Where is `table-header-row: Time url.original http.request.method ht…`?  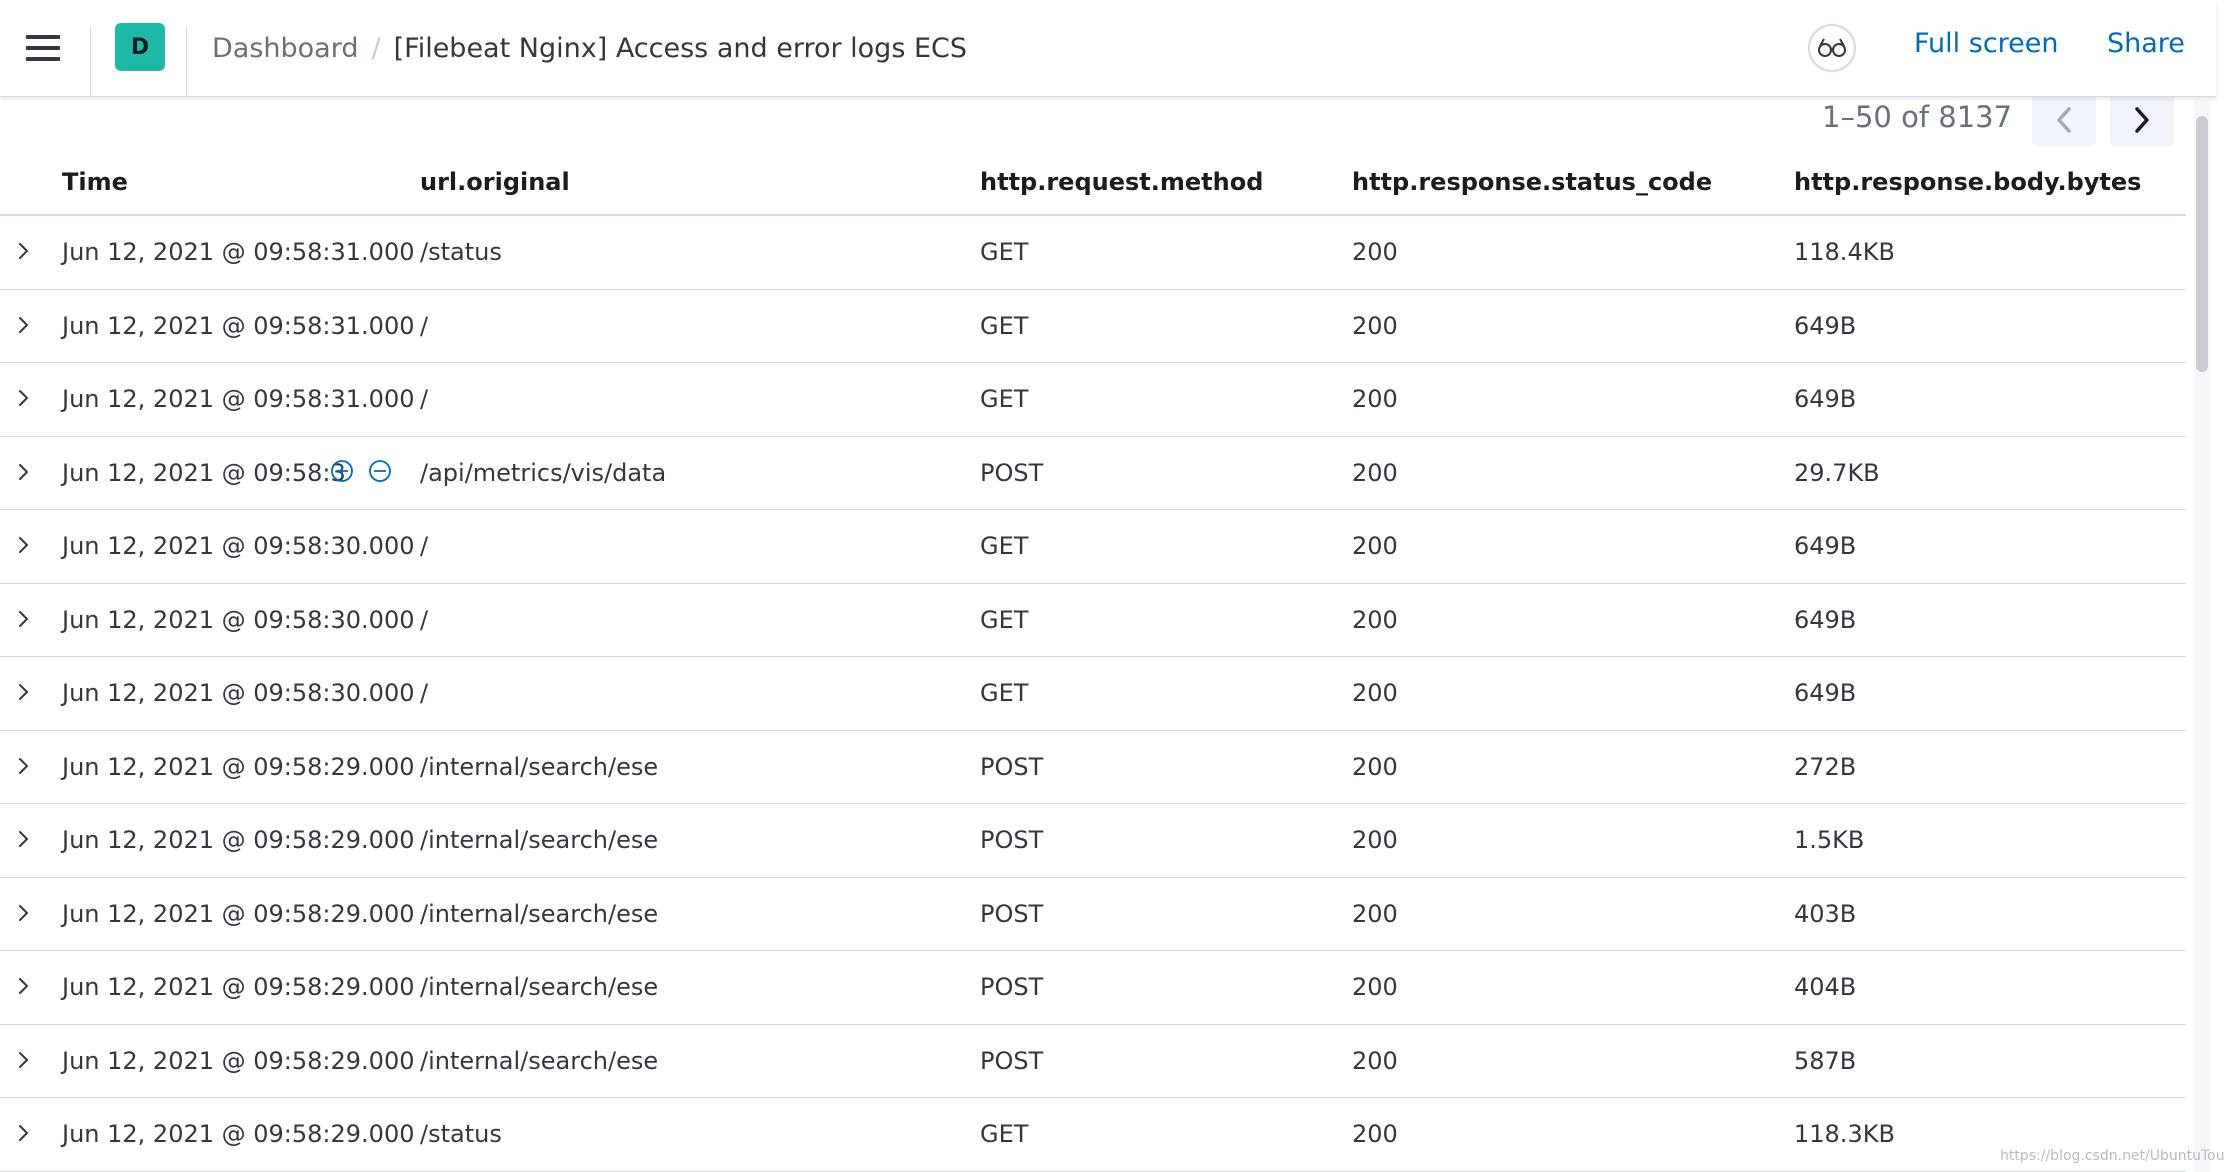 table-header-row: Time url.original http.request.method ht… is located at coordinates (1093, 183).